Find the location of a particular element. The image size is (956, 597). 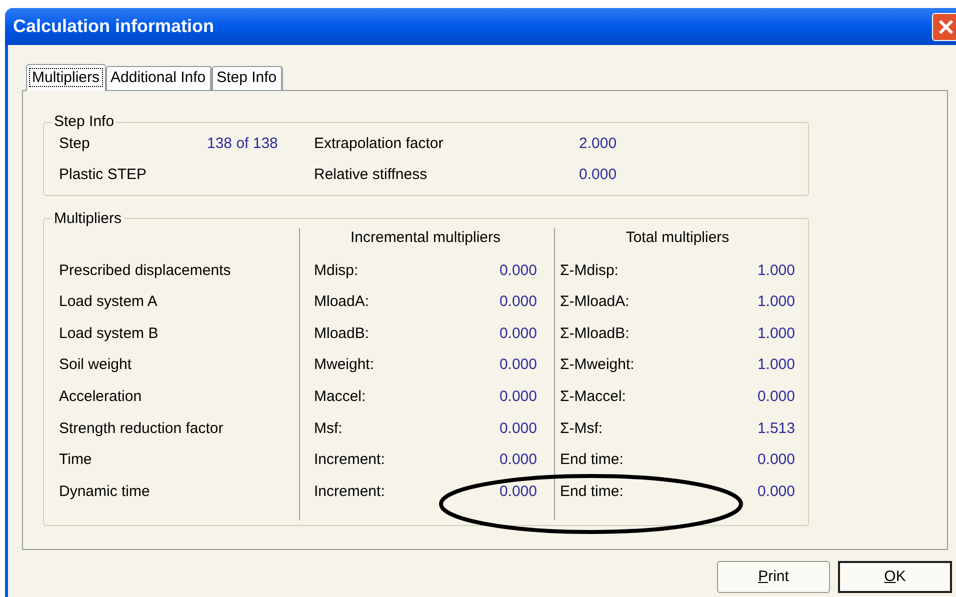

row-label: Dynamic time is located at coordinates (104, 492).